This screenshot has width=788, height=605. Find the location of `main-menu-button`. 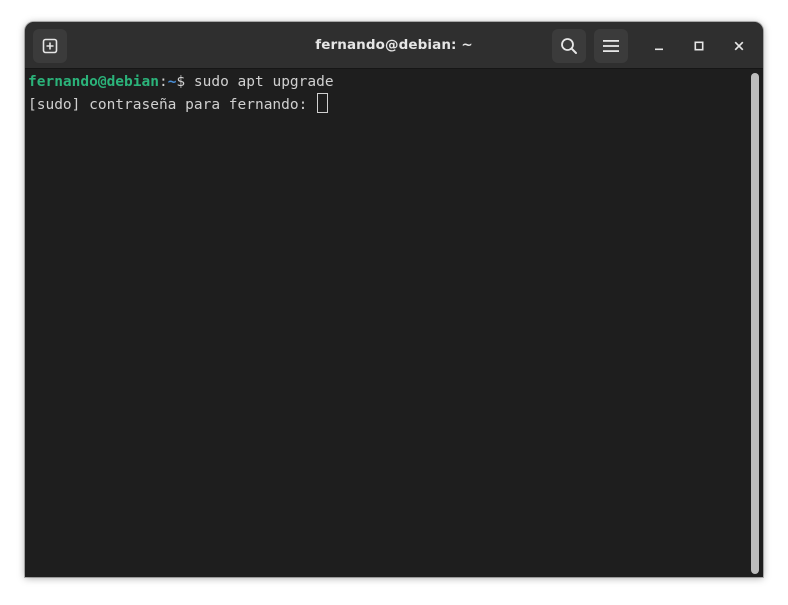

main-menu-button is located at coordinates (611, 46).